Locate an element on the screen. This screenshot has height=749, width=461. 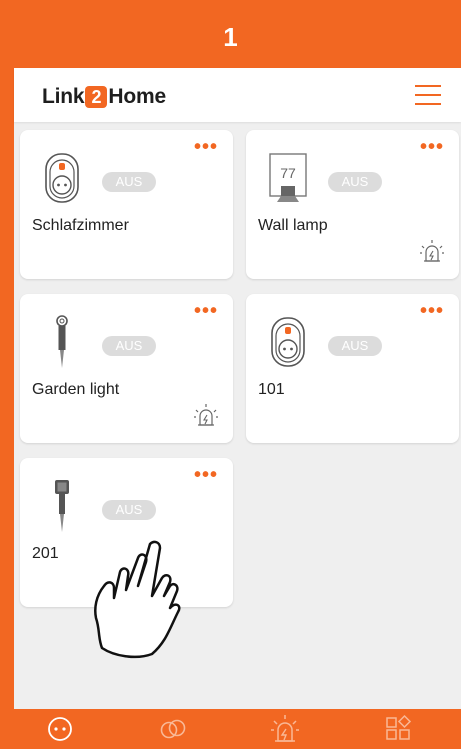
app-header: Link 2 Home is located at coordinates (237, 95).